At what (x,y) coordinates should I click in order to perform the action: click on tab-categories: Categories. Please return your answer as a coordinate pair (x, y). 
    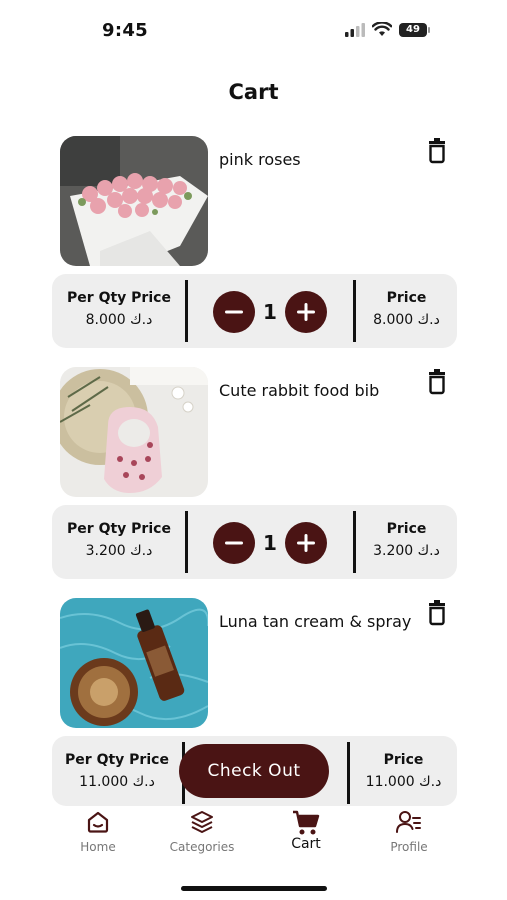
    Looking at the image, I should click on (202, 830).